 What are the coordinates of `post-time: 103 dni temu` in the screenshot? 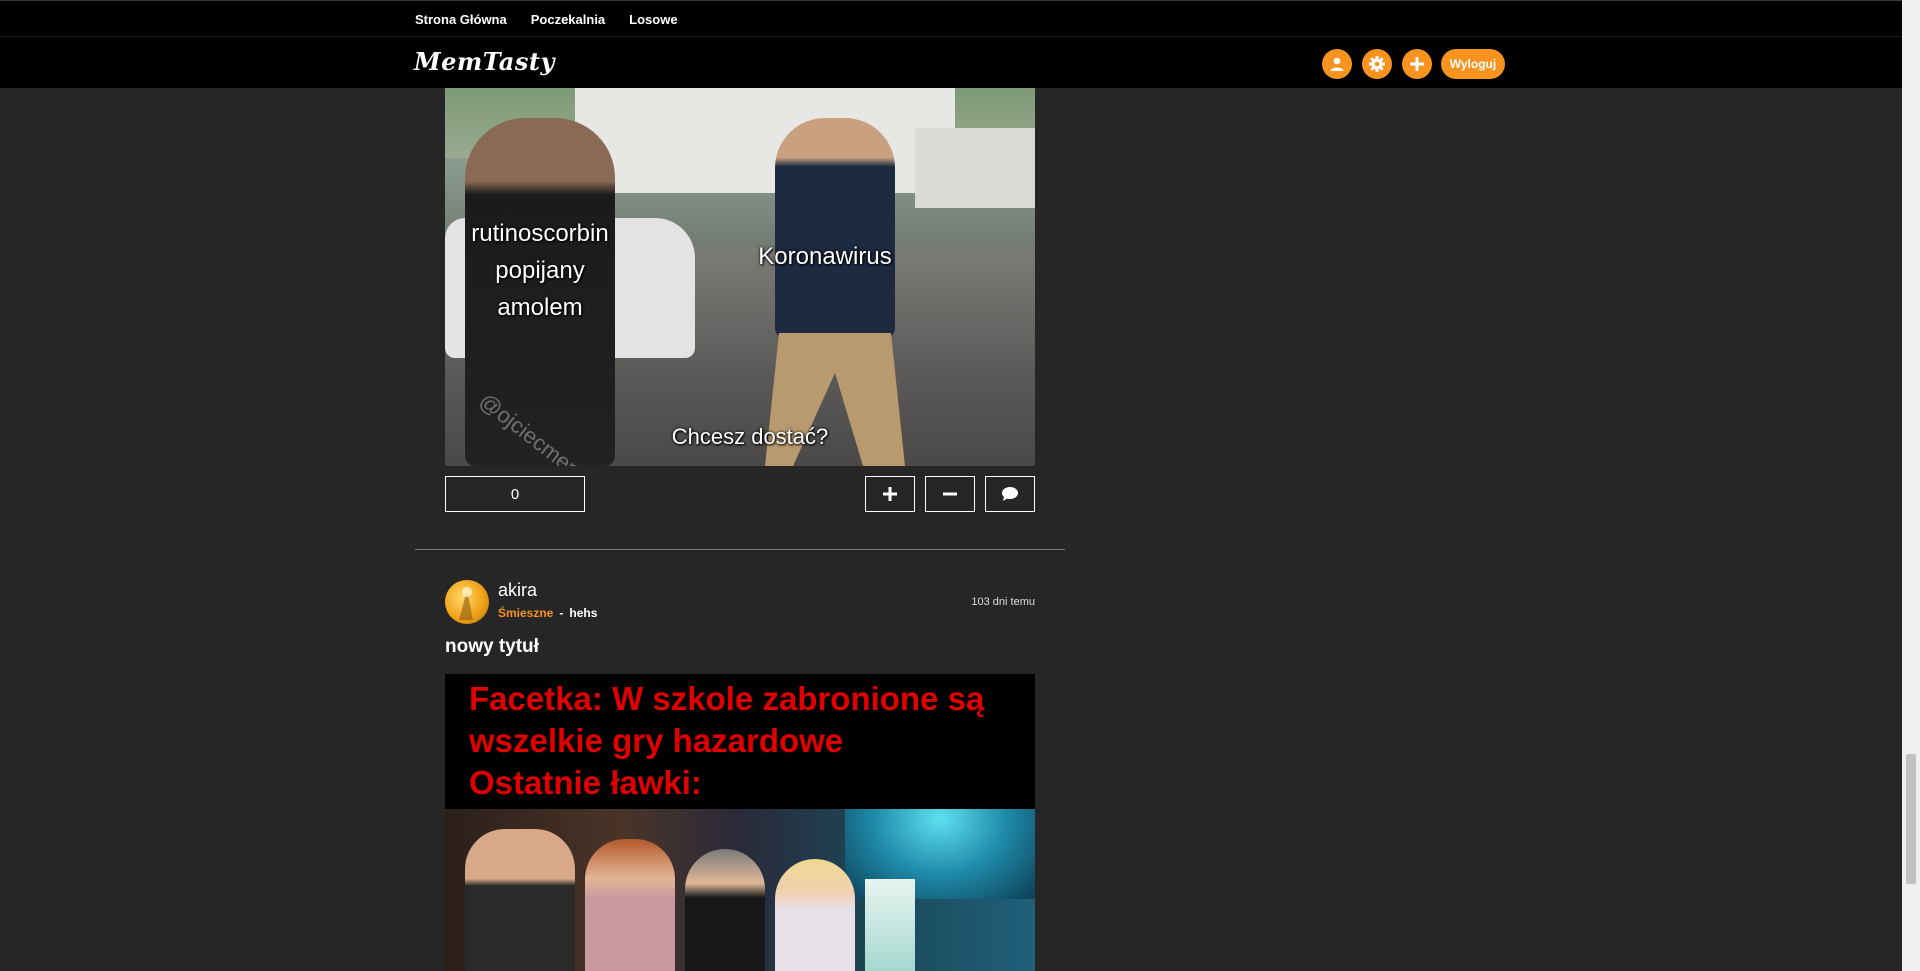 It's located at (1003, 602).